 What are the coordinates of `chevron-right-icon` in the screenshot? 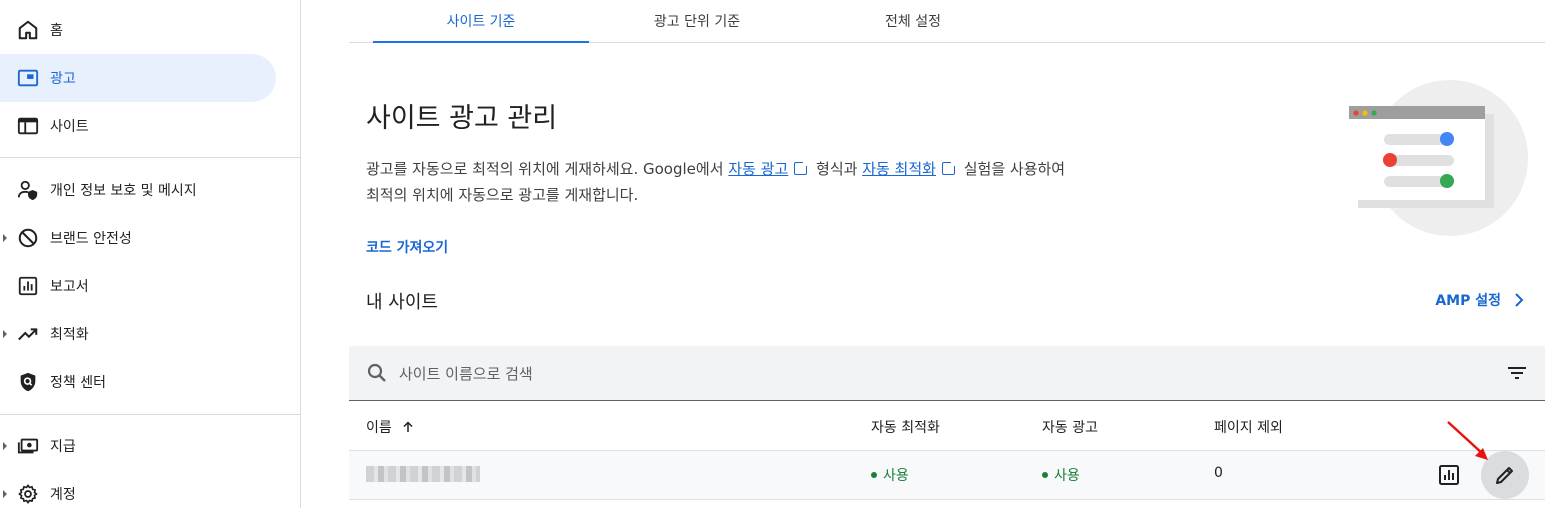 It's located at (1519, 300).